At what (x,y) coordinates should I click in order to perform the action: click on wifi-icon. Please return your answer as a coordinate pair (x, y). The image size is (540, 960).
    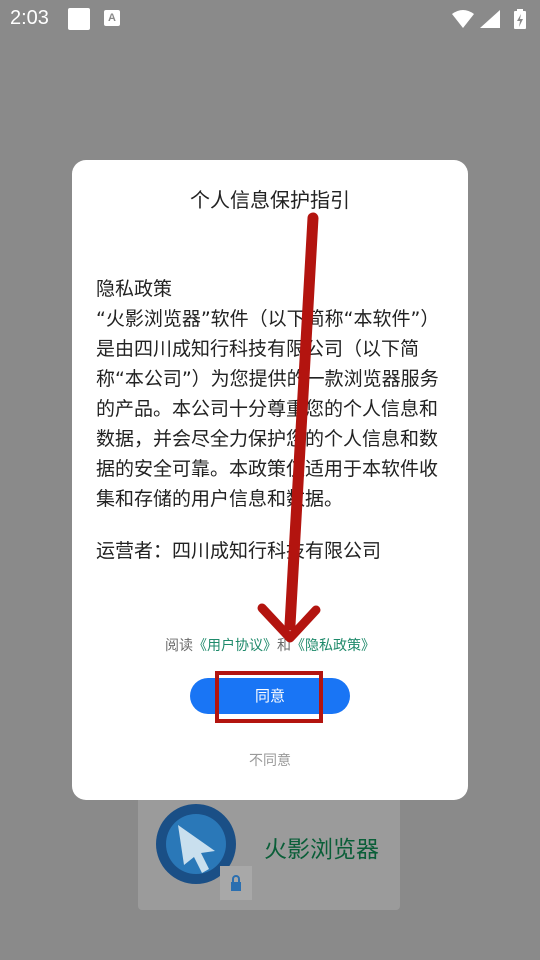
    Looking at the image, I should click on (463, 19).